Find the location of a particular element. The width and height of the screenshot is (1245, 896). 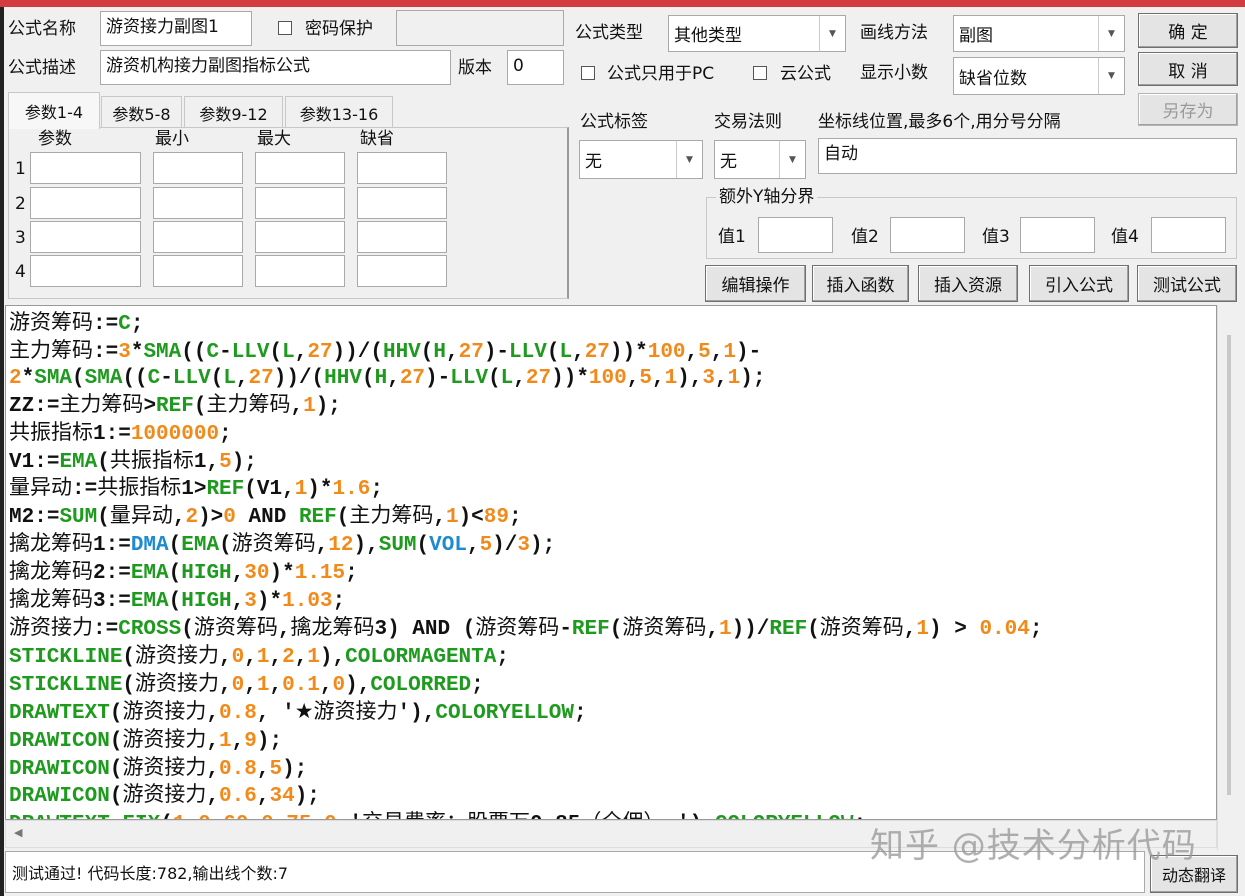

extra-y-value2-label: 值2 is located at coordinates (865, 237).